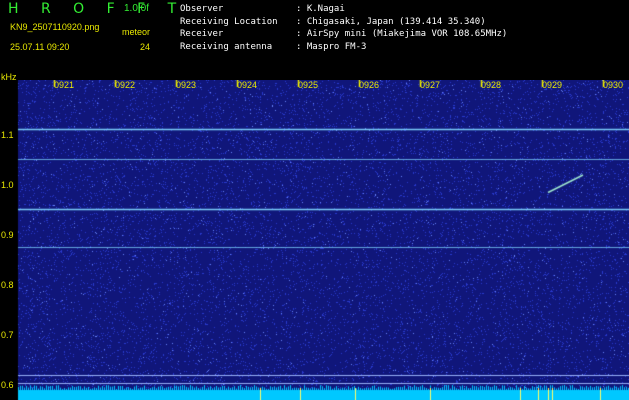 This screenshot has width=629, height=400. I want to click on version-label: 1.0.0f, so click(137, 8).